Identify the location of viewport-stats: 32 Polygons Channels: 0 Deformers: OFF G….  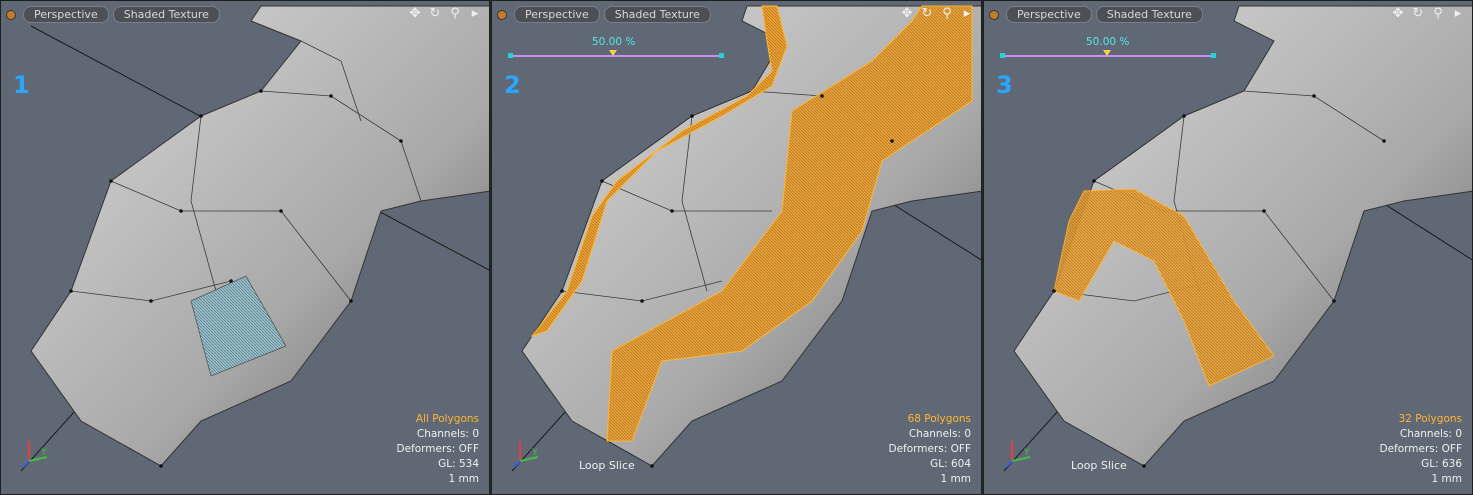
(1421, 449).